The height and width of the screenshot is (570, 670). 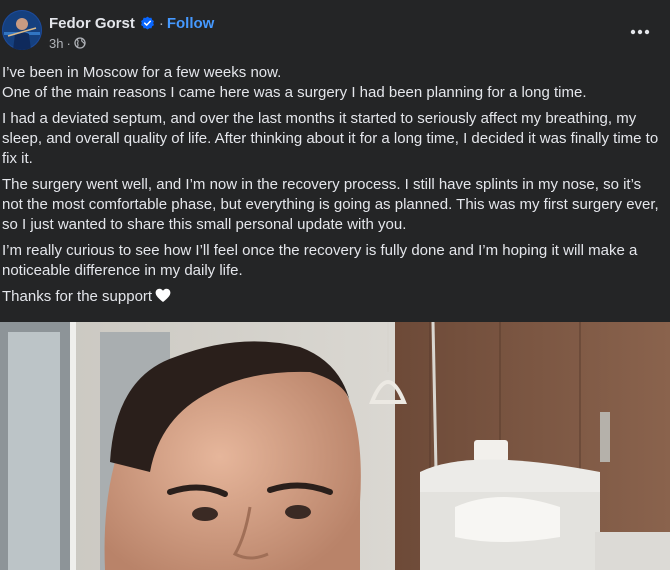 I want to click on author-name: Fedor Gorst, so click(x=92, y=23).